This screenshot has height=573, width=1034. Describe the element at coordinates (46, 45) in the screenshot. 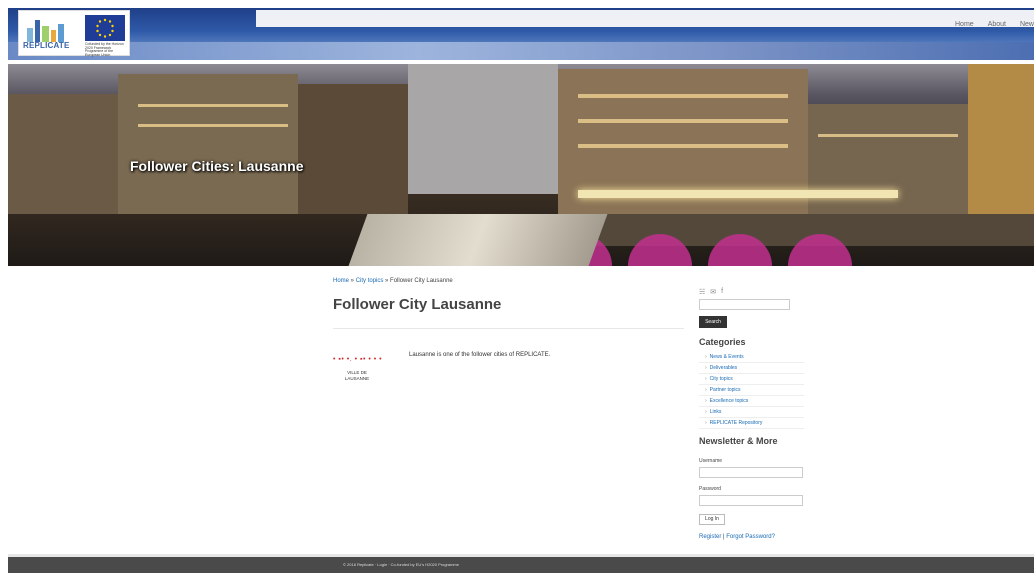

I see `logo-text: REPLICATE` at that location.